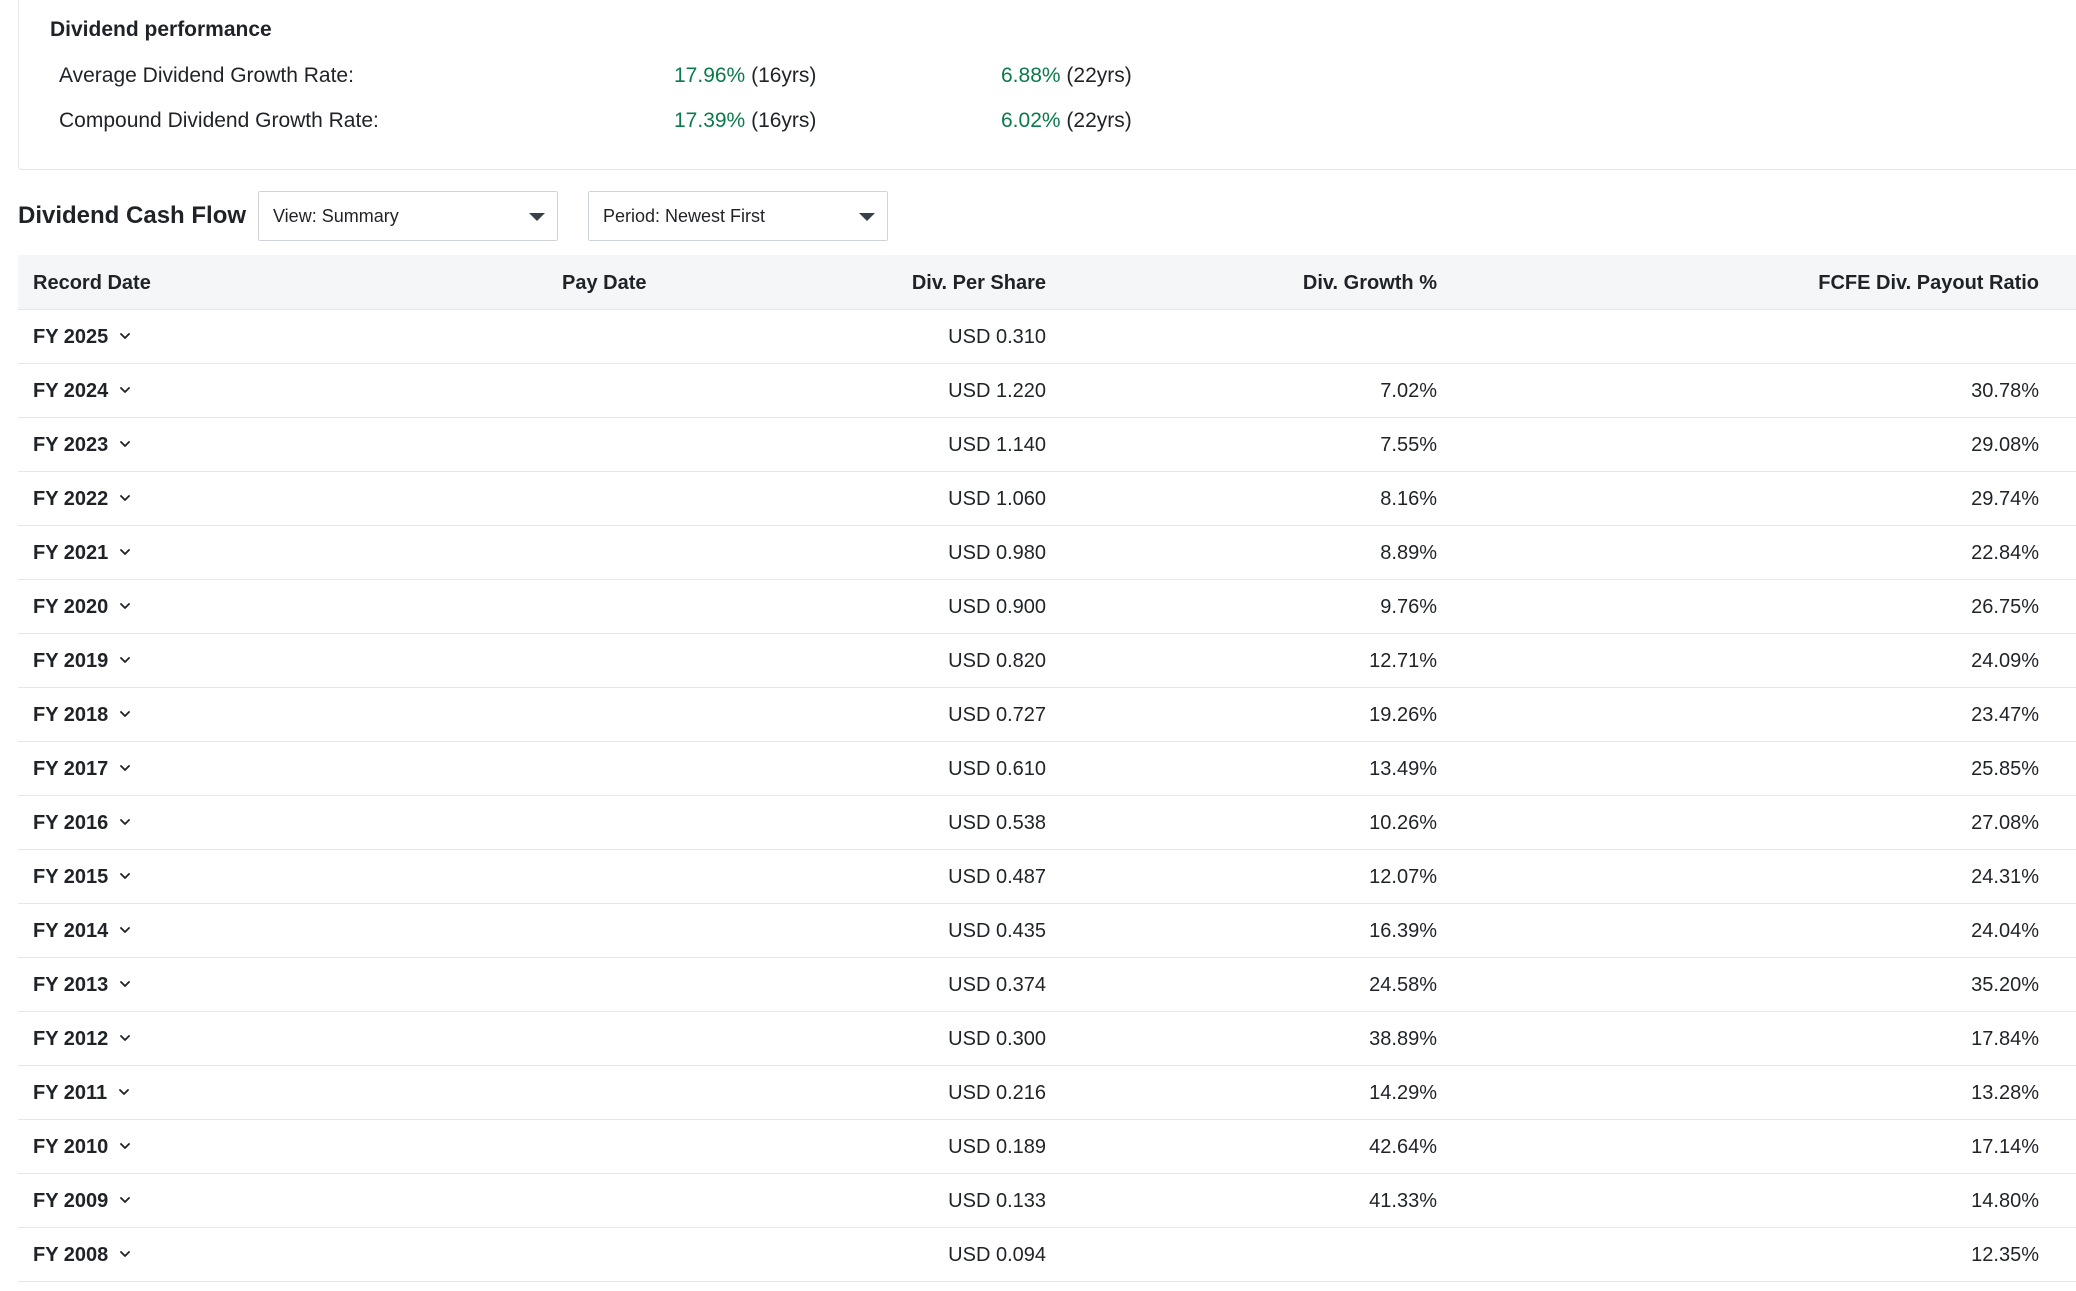 The height and width of the screenshot is (1291, 2076). I want to click on record-period: FY 2019, so click(71, 661).